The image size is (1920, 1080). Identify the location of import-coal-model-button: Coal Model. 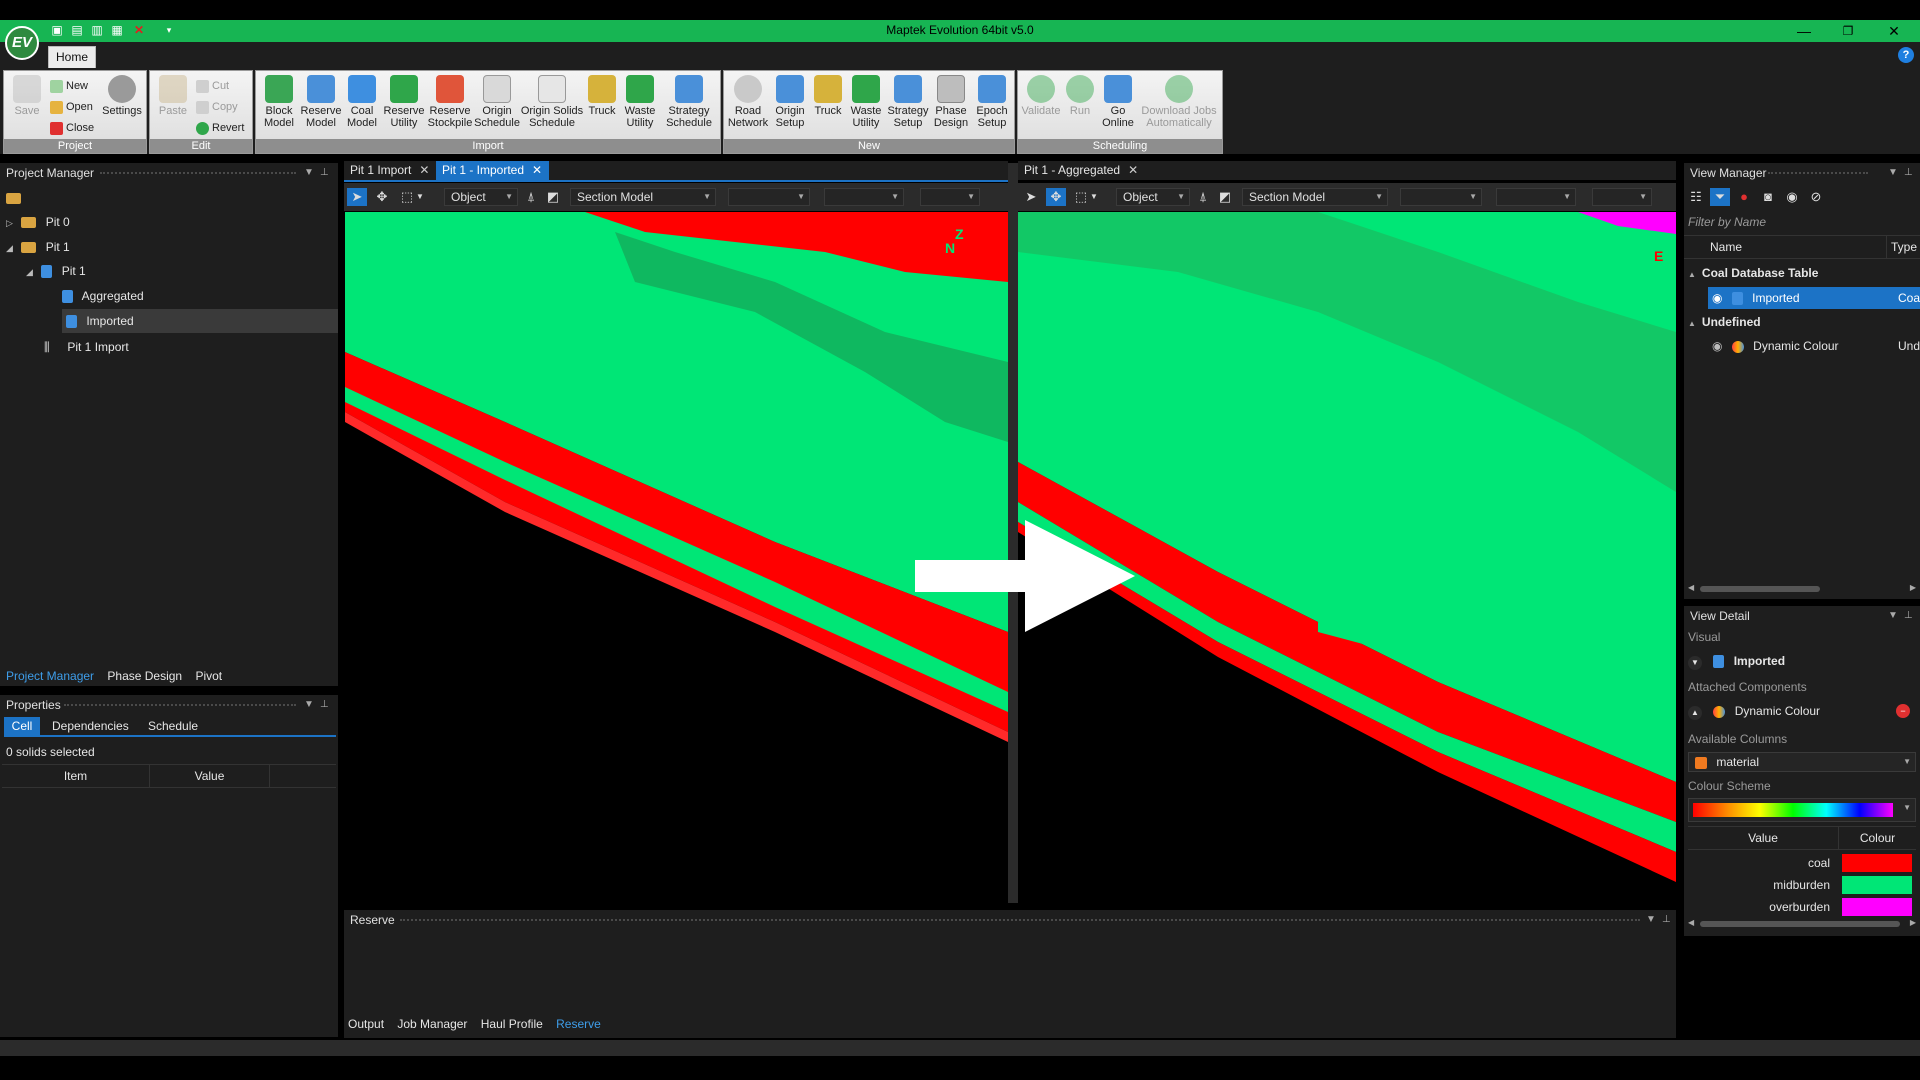
(362, 102).